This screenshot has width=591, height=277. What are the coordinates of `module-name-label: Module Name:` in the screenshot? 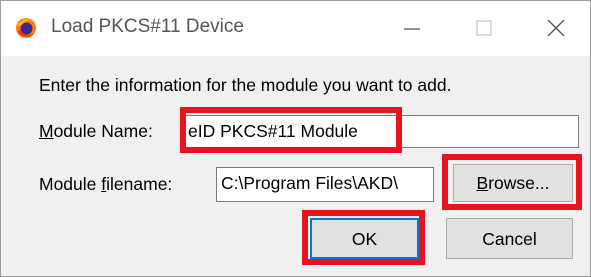 It's located at (96, 131).